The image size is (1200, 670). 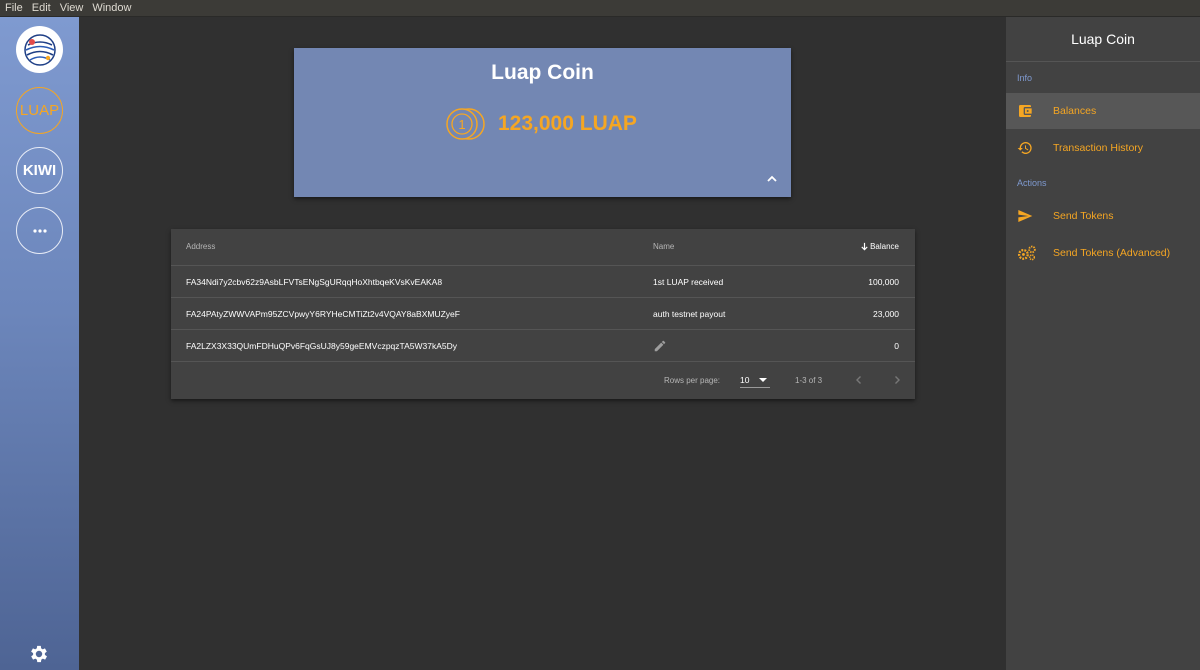 What do you see at coordinates (1103, 61) in the screenshot?
I see `panel-divider` at bounding box center [1103, 61].